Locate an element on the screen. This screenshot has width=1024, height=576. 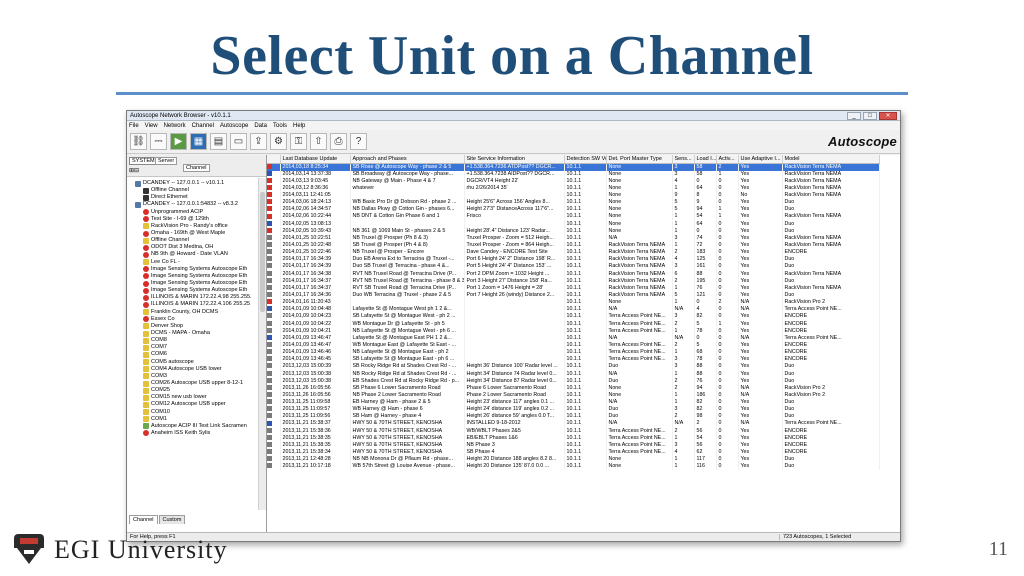
minimize-button: _ is located at coordinates (854, 115).